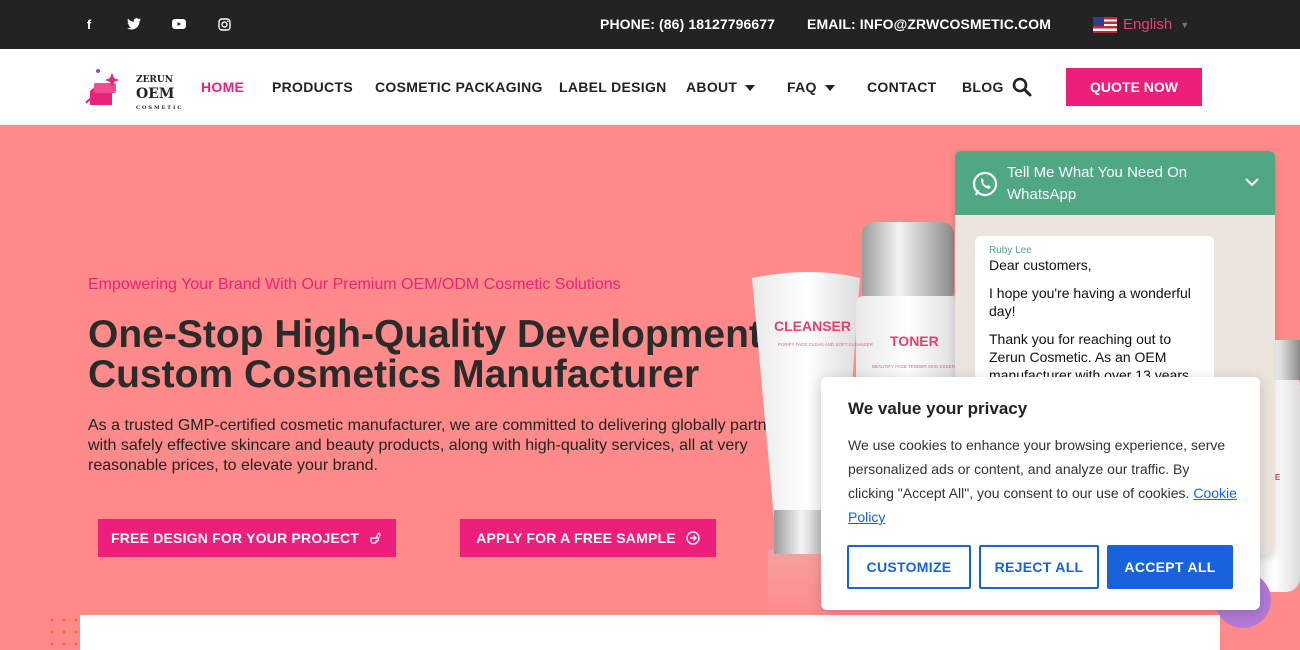 Image resolution: width=1300 pixels, height=650 pixels. What do you see at coordinates (1134, 87) in the screenshot?
I see `quote-now-button: QUOTE NOW` at bounding box center [1134, 87].